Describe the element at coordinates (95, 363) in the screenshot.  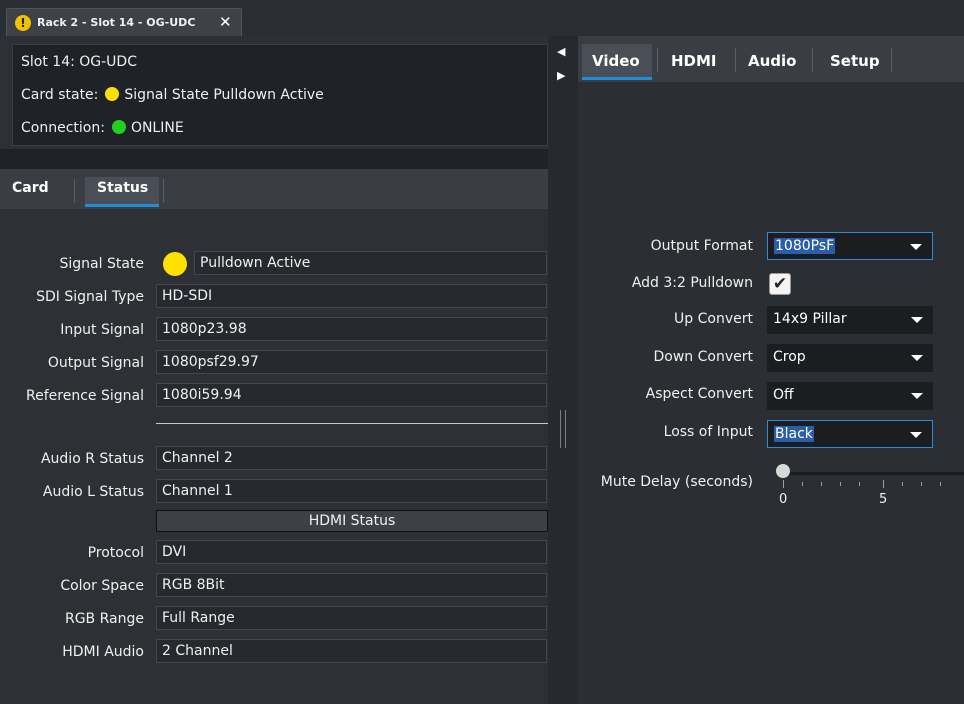
I see `output-signal-label: Output Signal` at that location.